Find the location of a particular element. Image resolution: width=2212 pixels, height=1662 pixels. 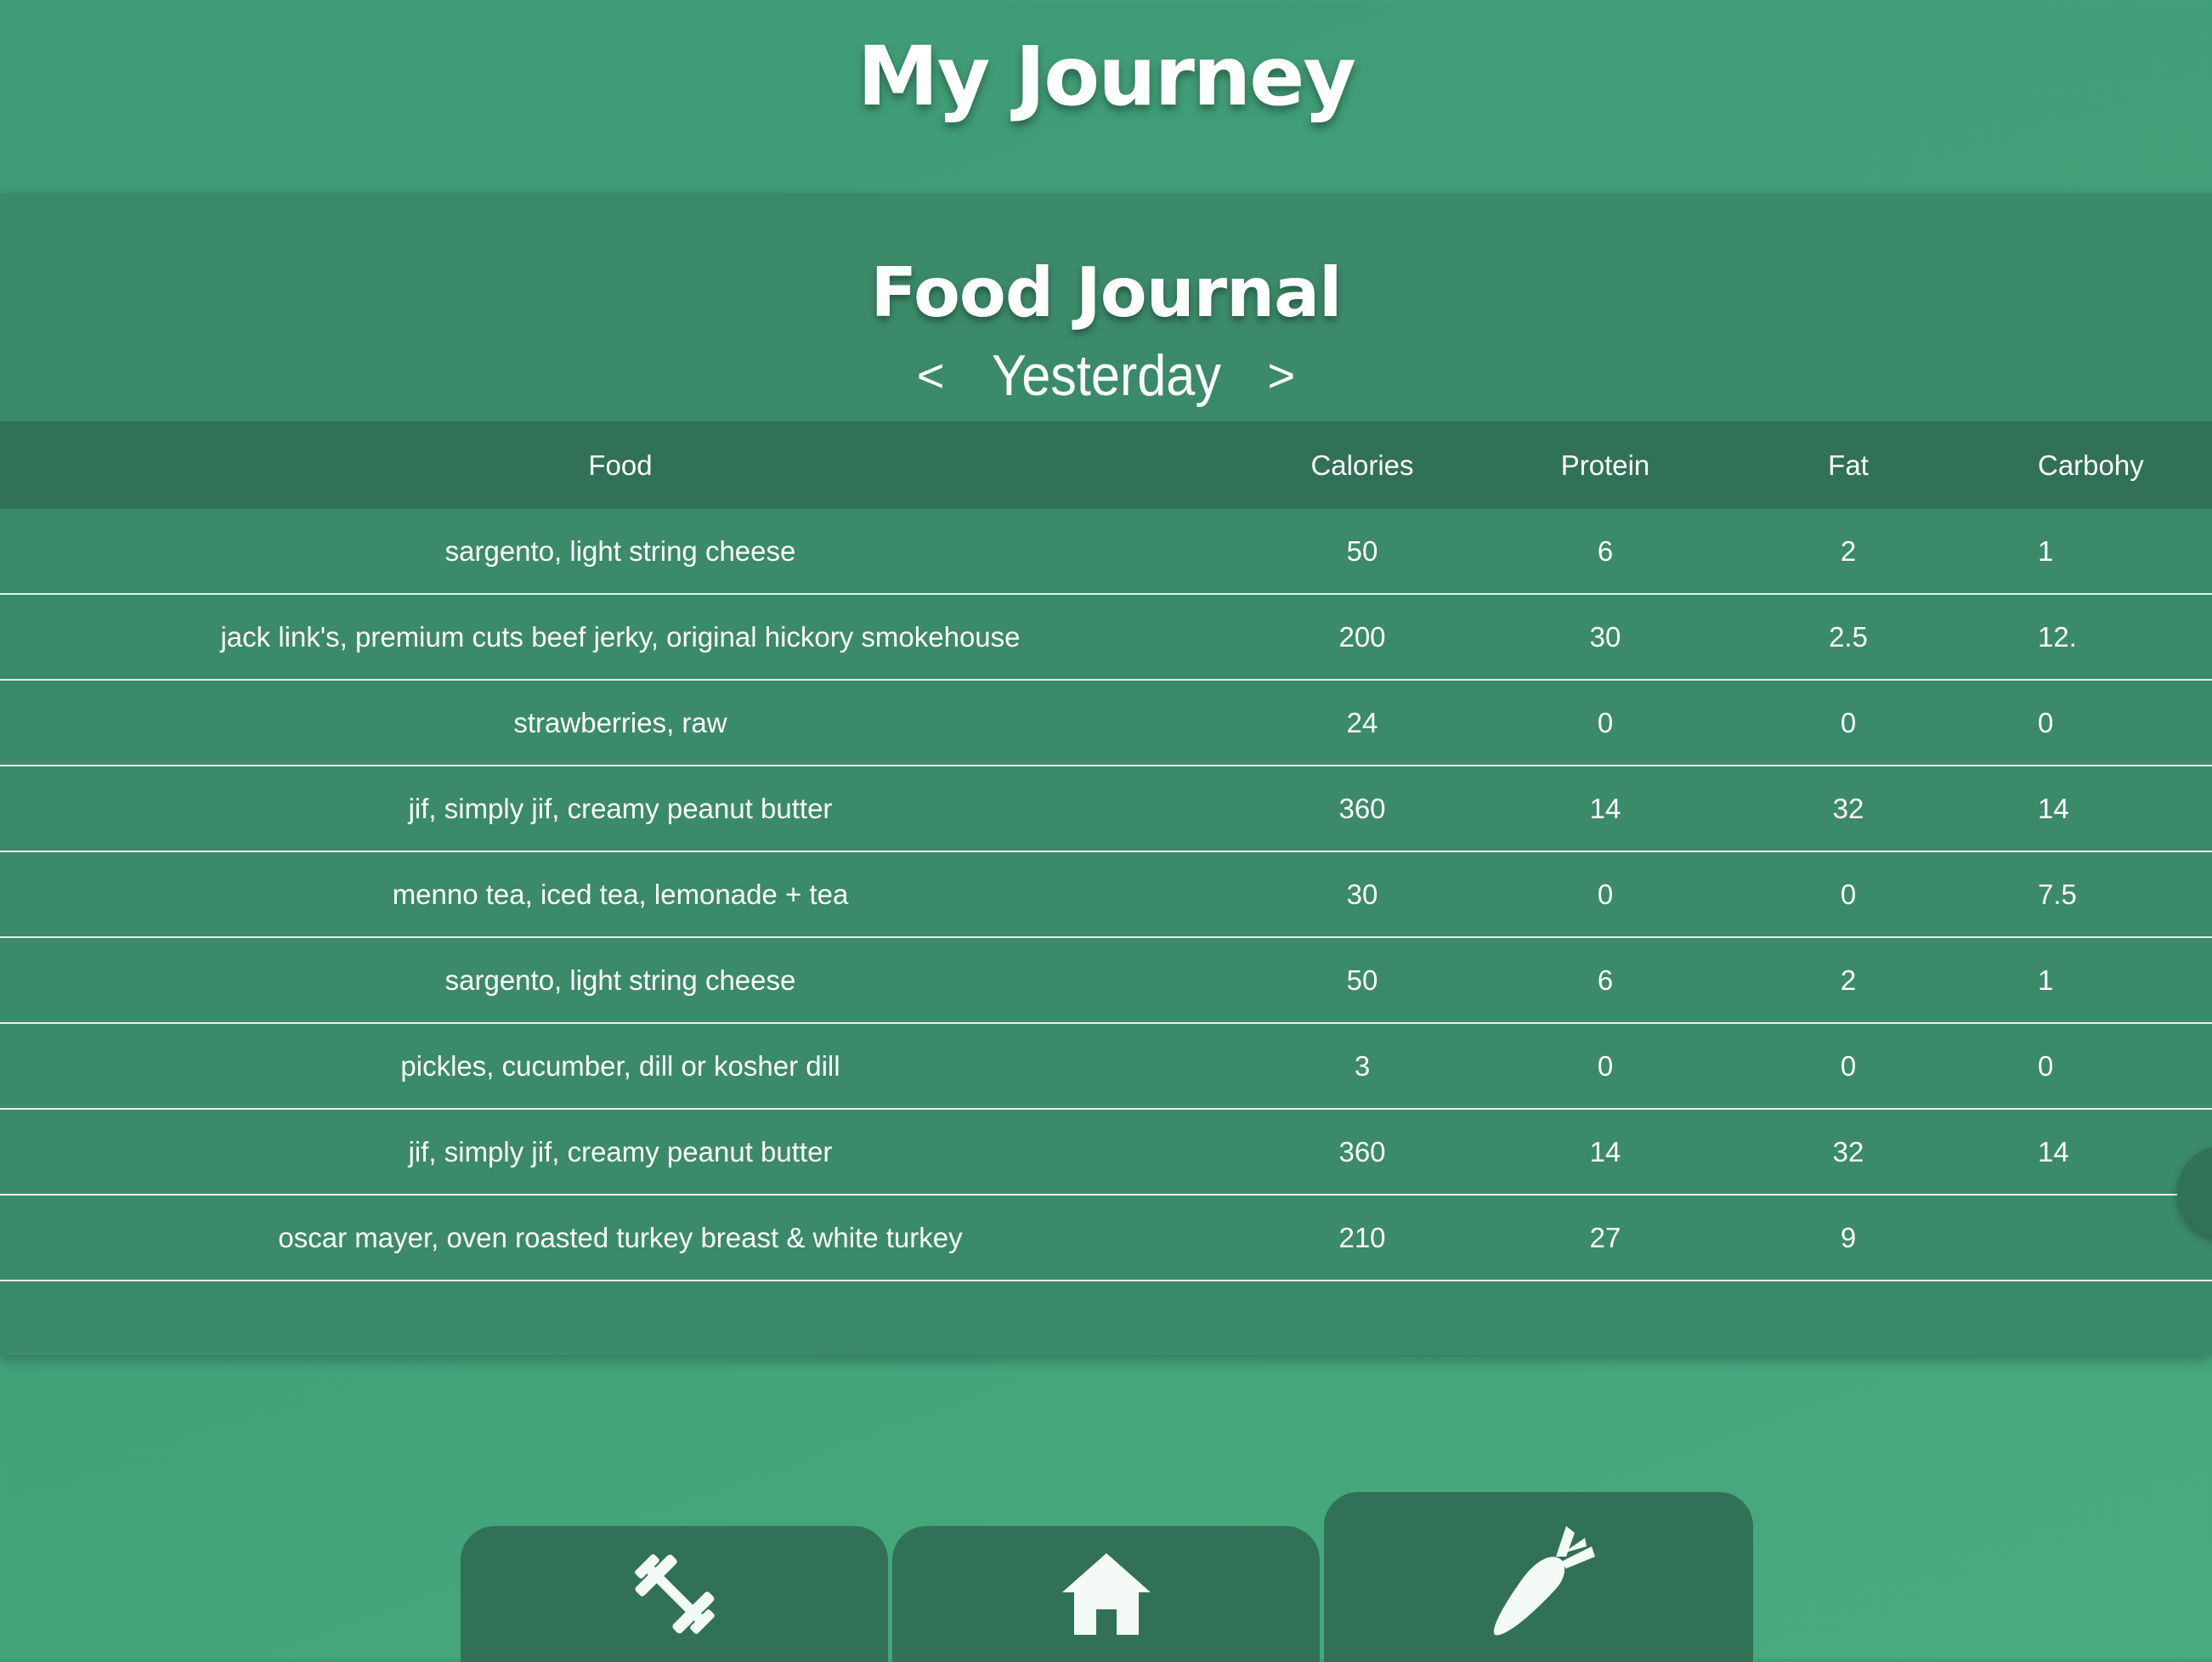

carrot-icon is located at coordinates (1544, 1581).